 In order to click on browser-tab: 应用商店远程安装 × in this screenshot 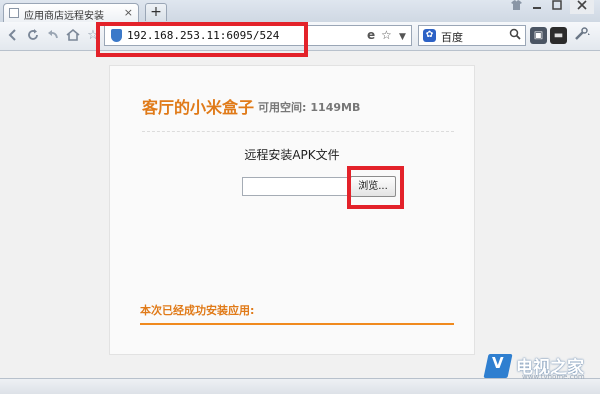, I will do `click(71, 12)`.